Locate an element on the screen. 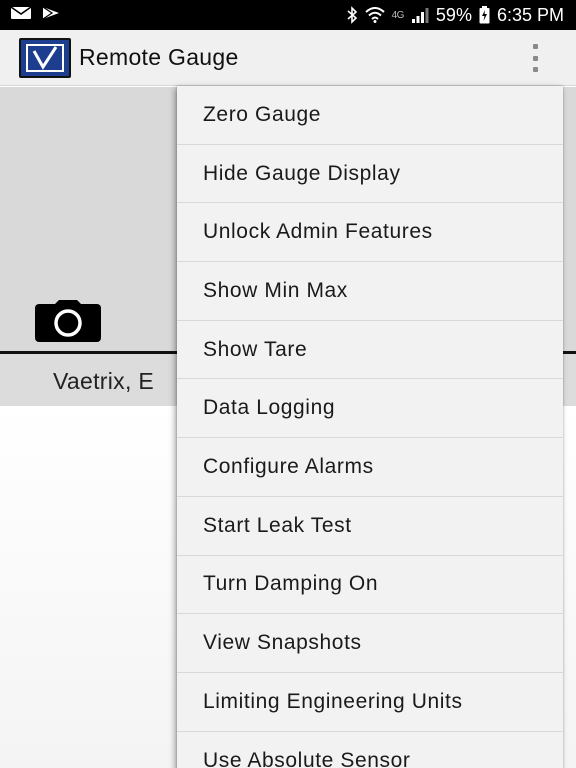 The height and width of the screenshot is (768, 576). battery-percent: 59% is located at coordinates (453, 14).